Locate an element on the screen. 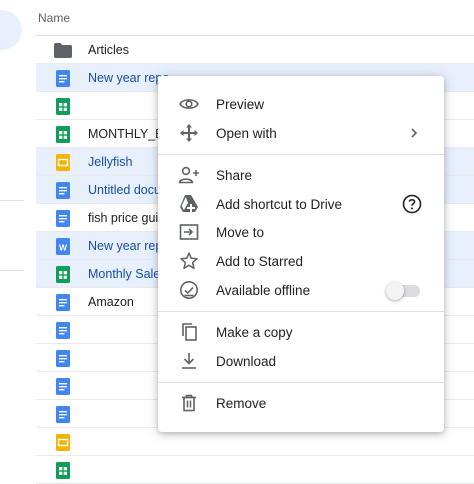  download-icon is located at coordinates (189, 361).